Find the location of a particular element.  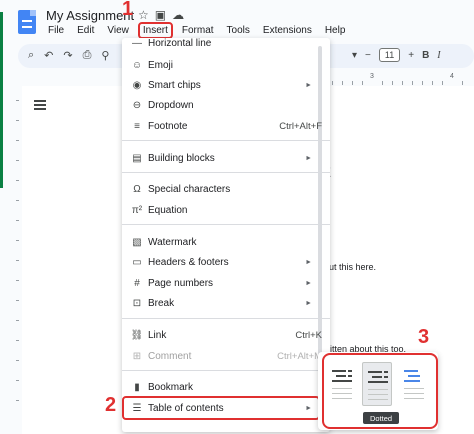

annotation-step-3: 3 is located at coordinates (424, 337).